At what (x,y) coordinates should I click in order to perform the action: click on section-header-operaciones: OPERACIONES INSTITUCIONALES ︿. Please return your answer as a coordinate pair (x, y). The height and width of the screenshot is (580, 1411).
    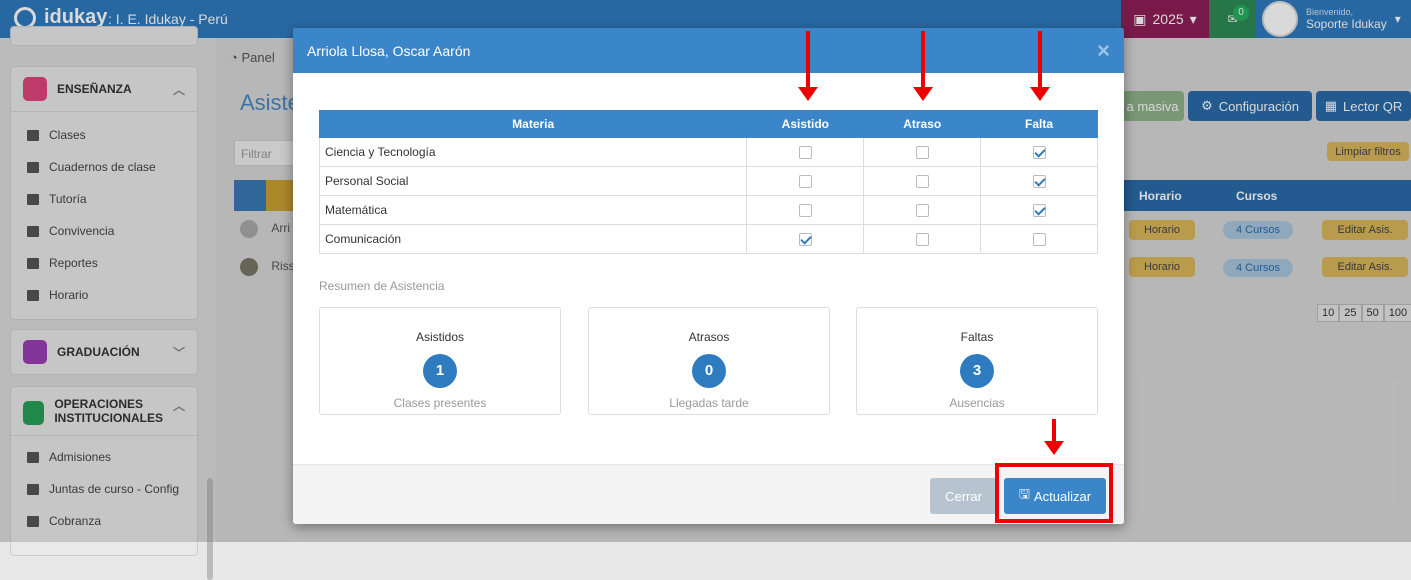
    Looking at the image, I should click on (104, 411).